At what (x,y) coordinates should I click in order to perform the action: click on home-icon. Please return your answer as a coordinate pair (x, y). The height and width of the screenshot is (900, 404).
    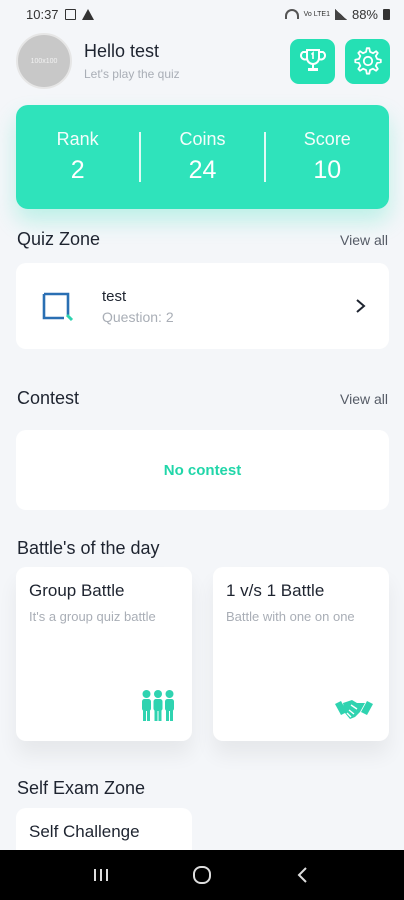
    Looking at the image, I should click on (201, 875).